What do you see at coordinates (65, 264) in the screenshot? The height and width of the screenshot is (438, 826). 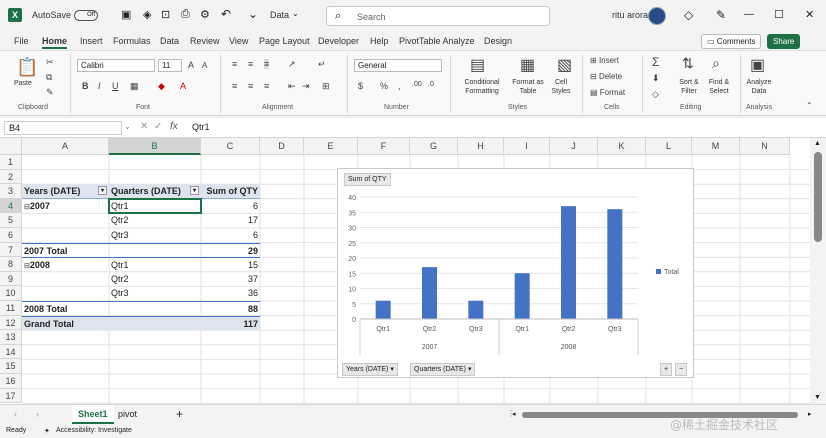 I see `pivot-year-2008: ⊟2008` at bounding box center [65, 264].